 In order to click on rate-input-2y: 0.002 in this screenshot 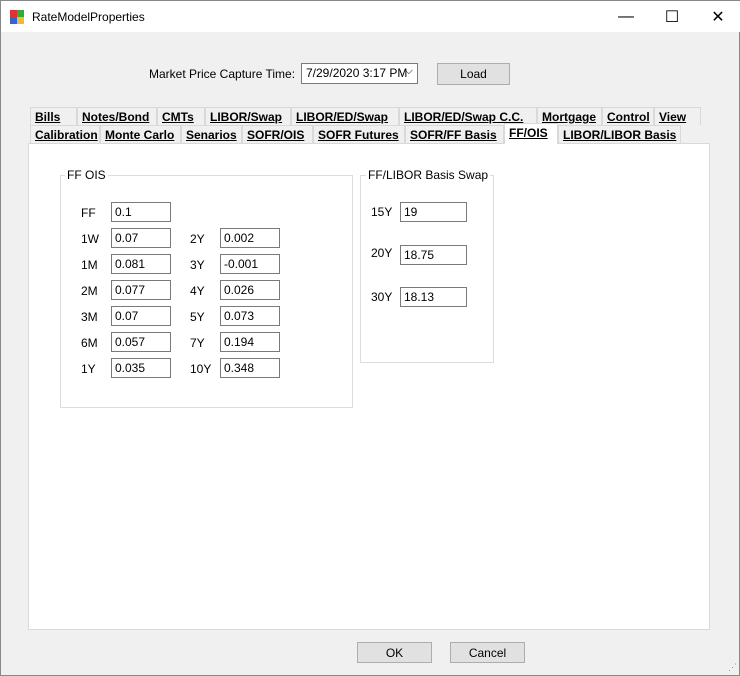, I will do `click(250, 238)`.